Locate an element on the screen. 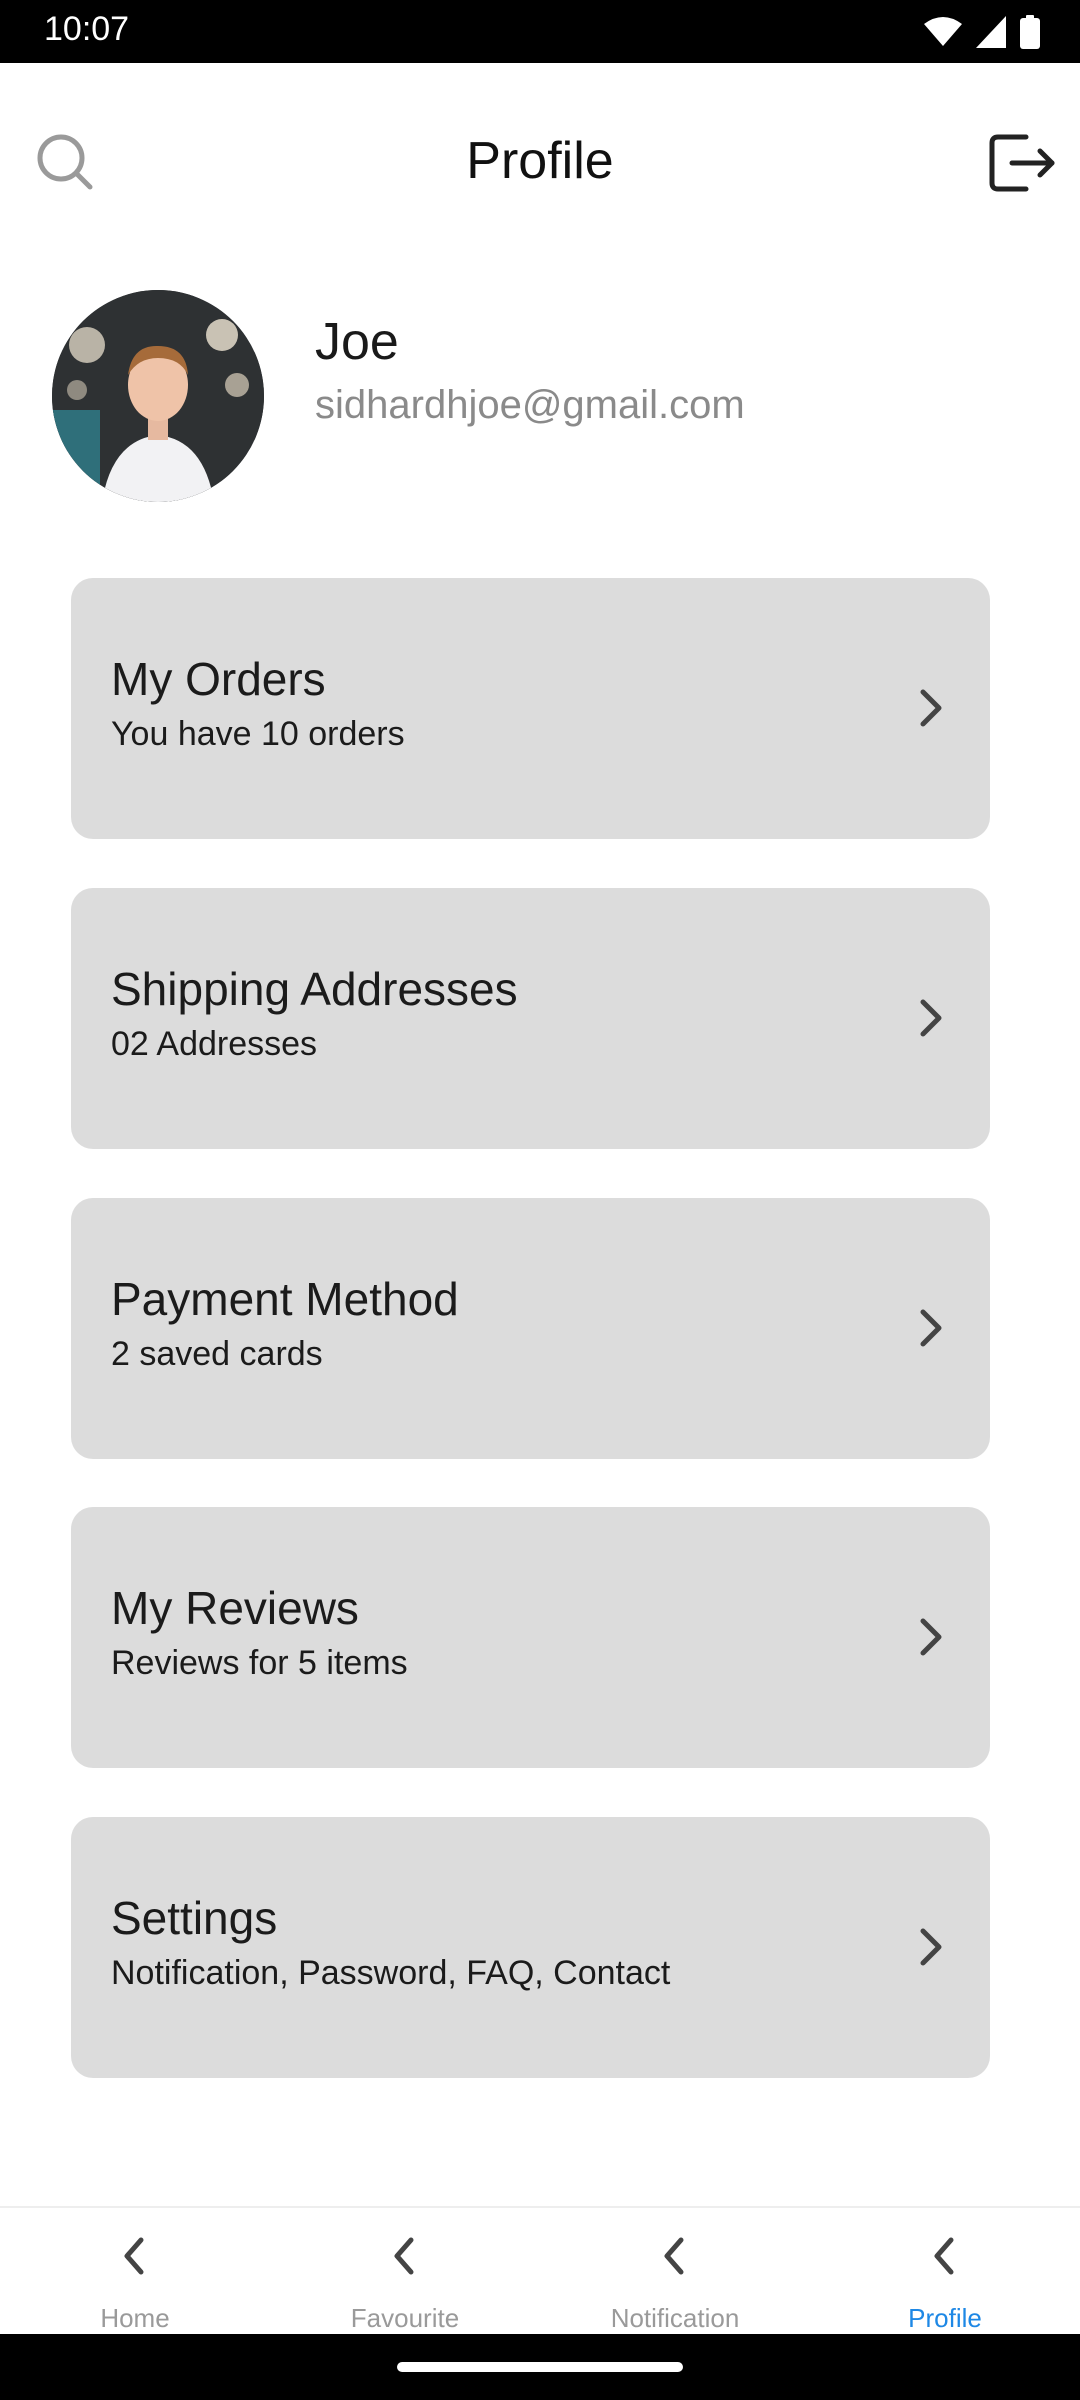 Image resolution: width=1080 pixels, height=2400 pixels. cellular-signal-icon is located at coordinates (991, 32).